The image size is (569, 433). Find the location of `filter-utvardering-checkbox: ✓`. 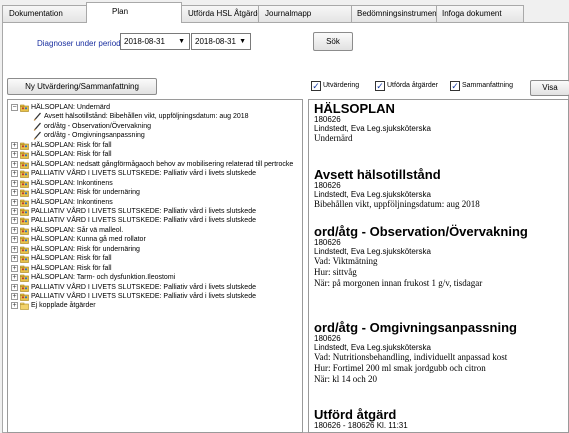

filter-utvardering-checkbox: ✓ is located at coordinates (316, 86).